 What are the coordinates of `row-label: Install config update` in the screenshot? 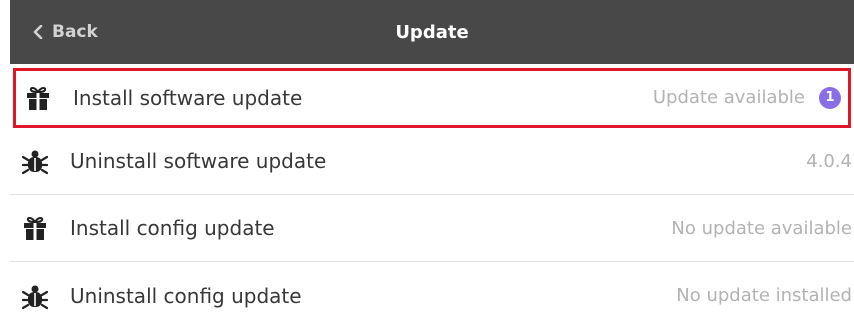 It's located at (172, 228).